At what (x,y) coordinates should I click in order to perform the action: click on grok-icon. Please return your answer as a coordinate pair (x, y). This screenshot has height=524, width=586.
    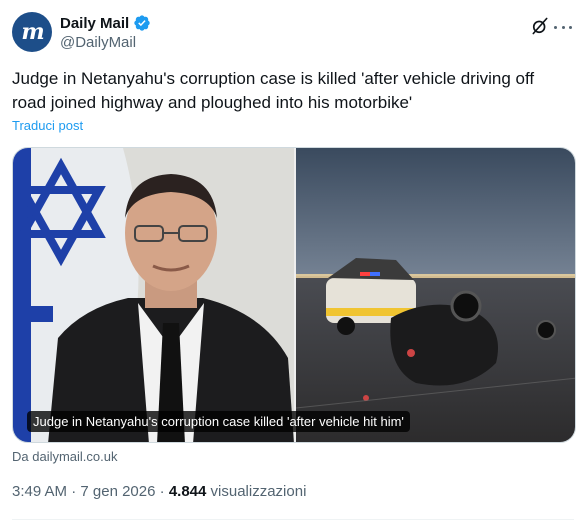
    Looking at the image, I should click on (540, 26).